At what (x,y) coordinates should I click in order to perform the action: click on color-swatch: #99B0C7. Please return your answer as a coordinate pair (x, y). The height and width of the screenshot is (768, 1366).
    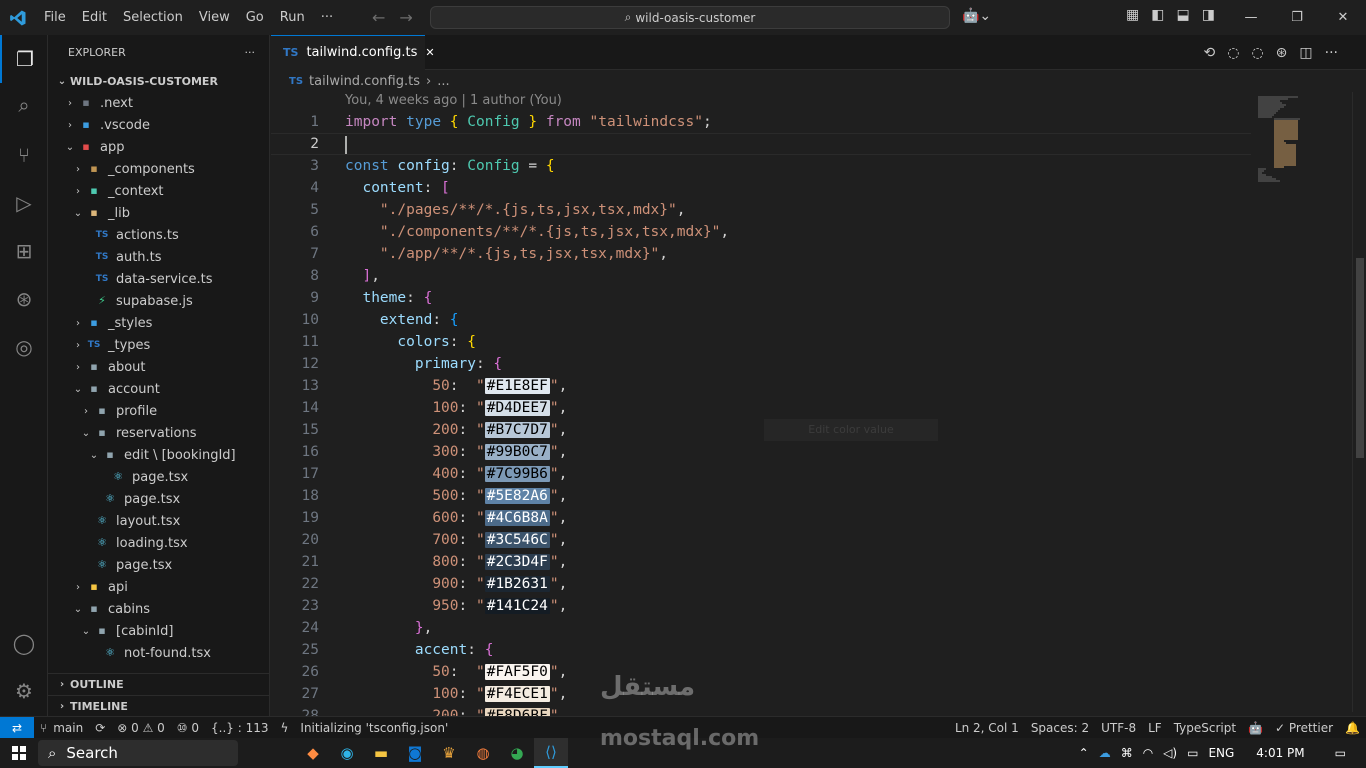
    Looking at the image, I should click on (517, 452).